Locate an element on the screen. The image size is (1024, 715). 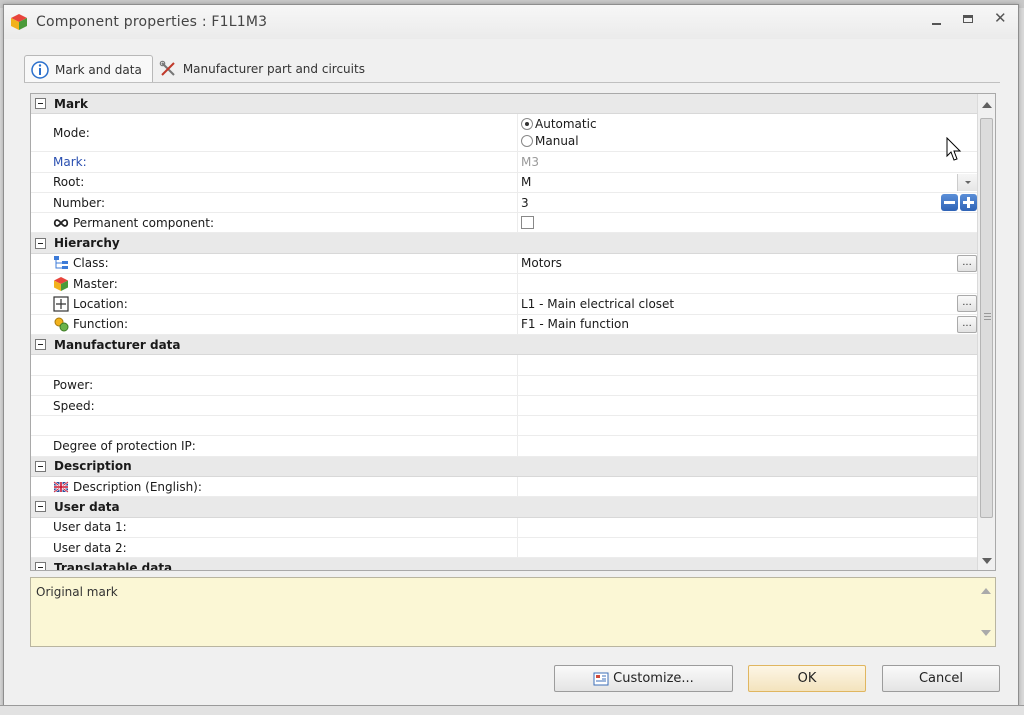
increment-button is located at coordinates (968, 202).